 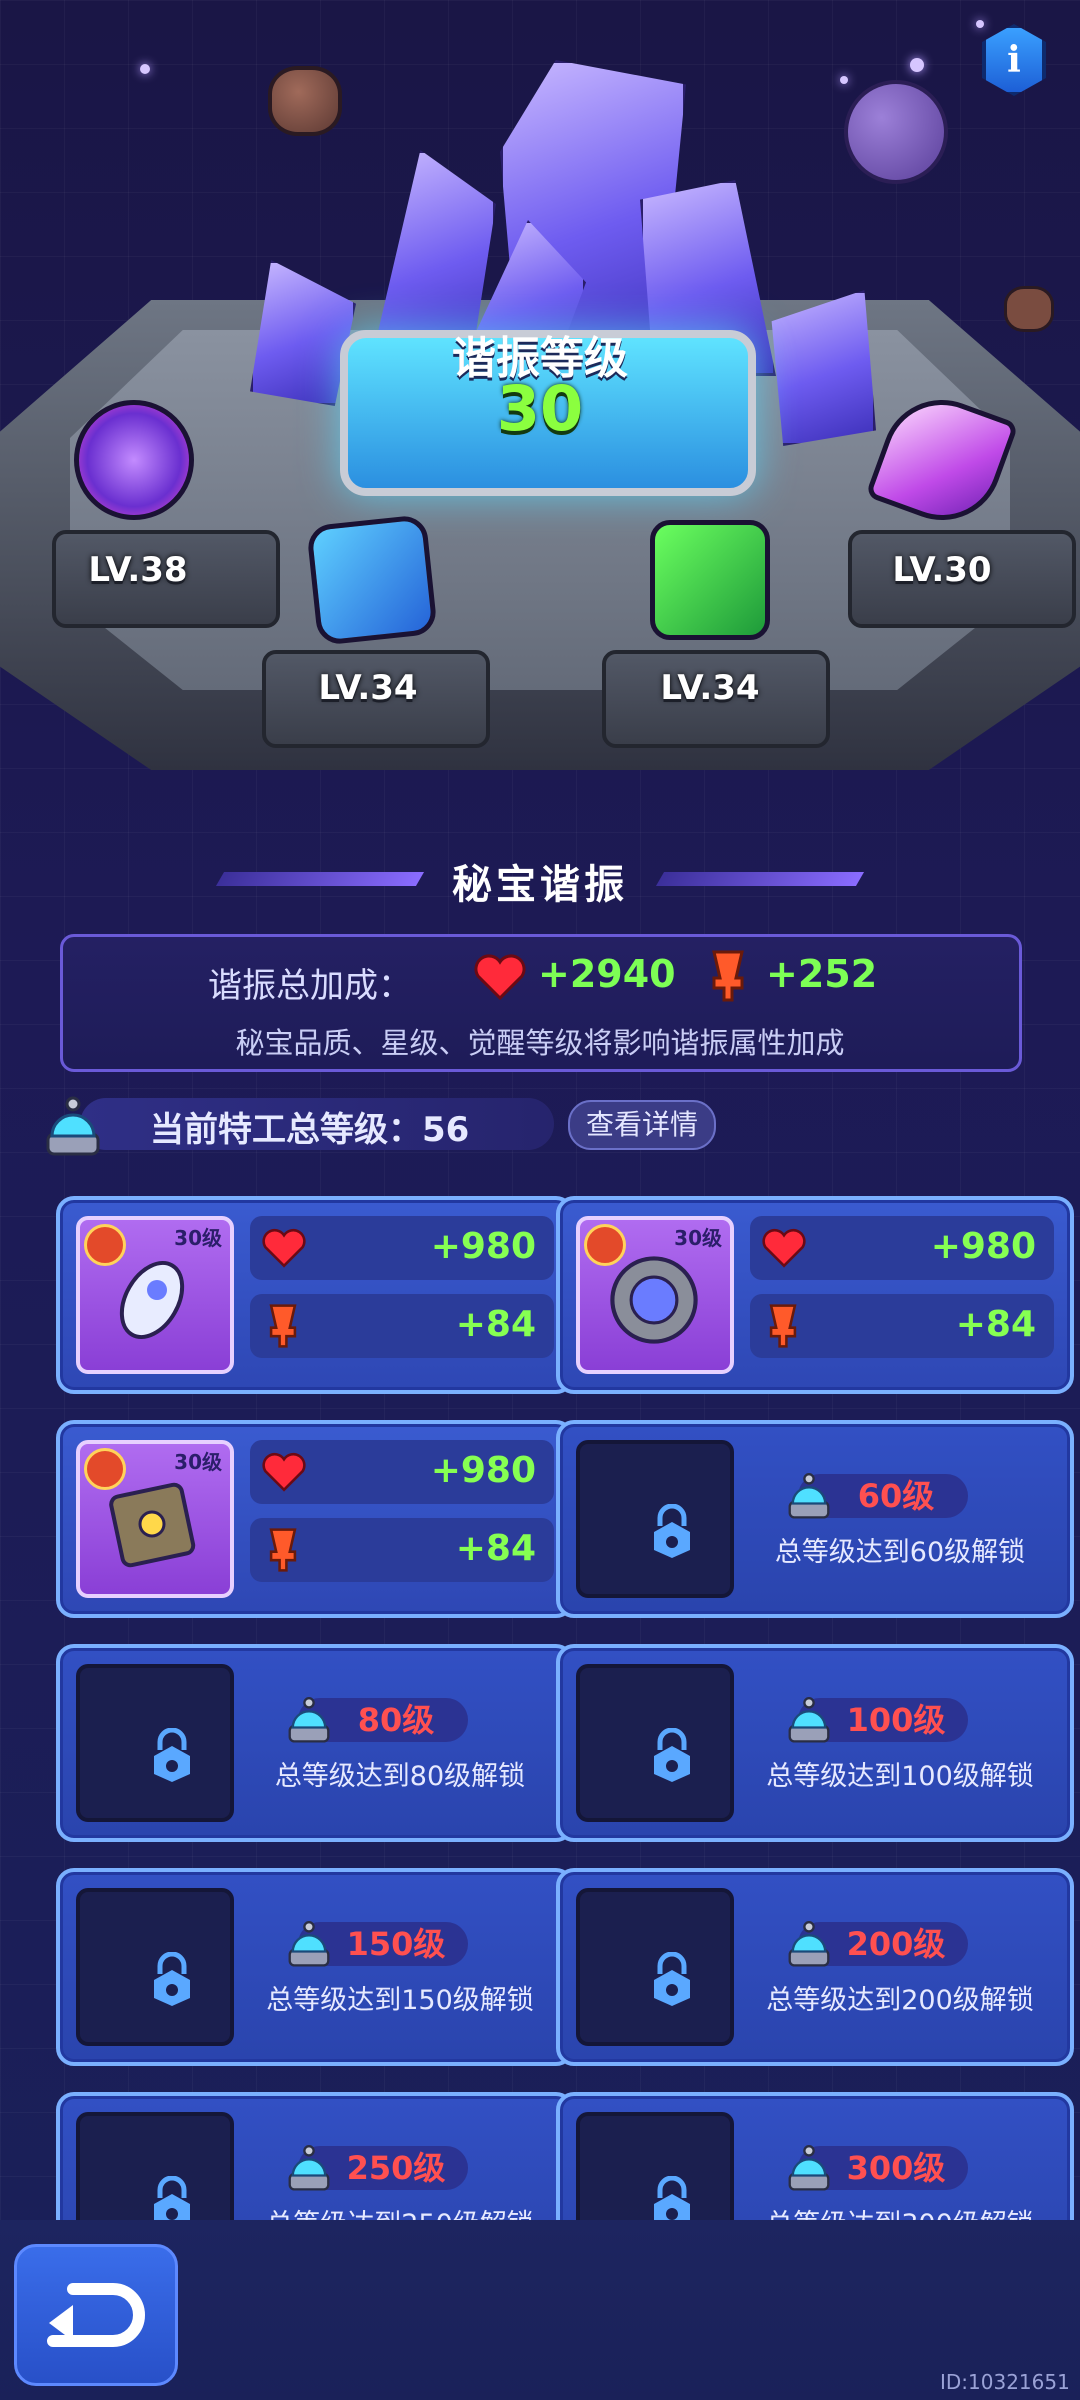 I want to click on unlock-requirement-text: 总等级达到60级解锁, so click(x=900, y=1552).